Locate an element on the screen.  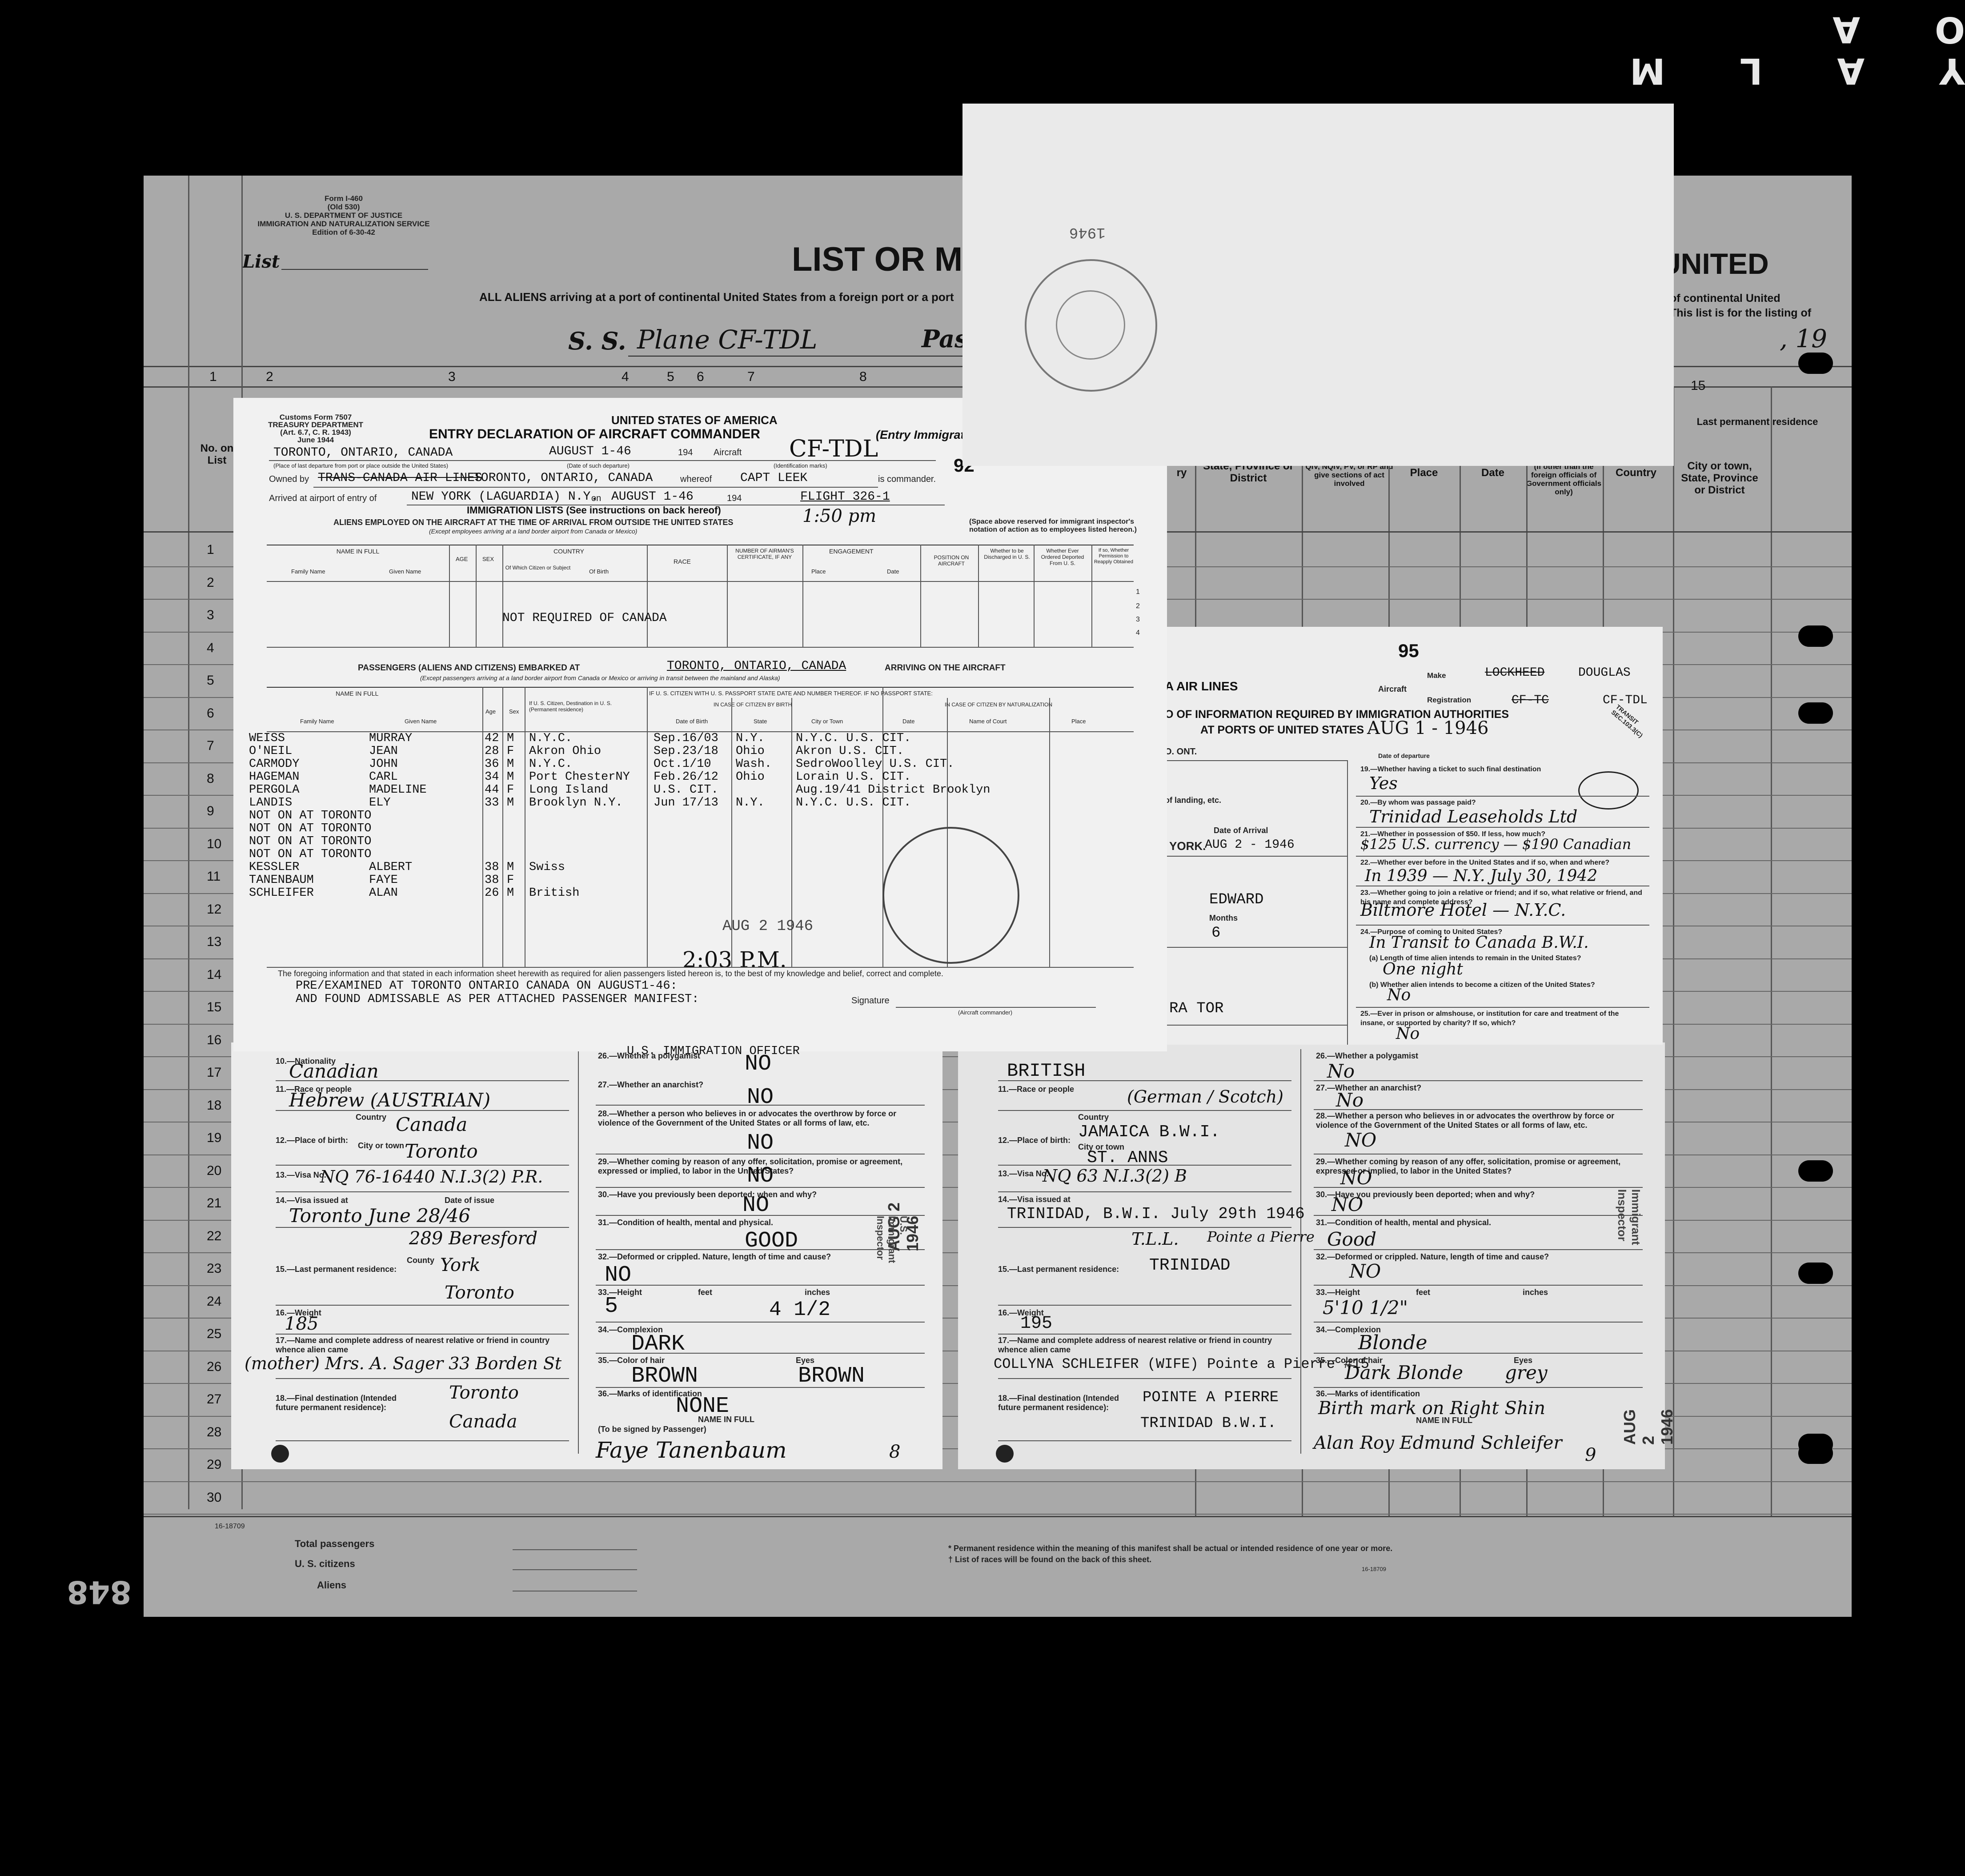
date-departure-label: Date of departure is located at coordinates (1404, 755).